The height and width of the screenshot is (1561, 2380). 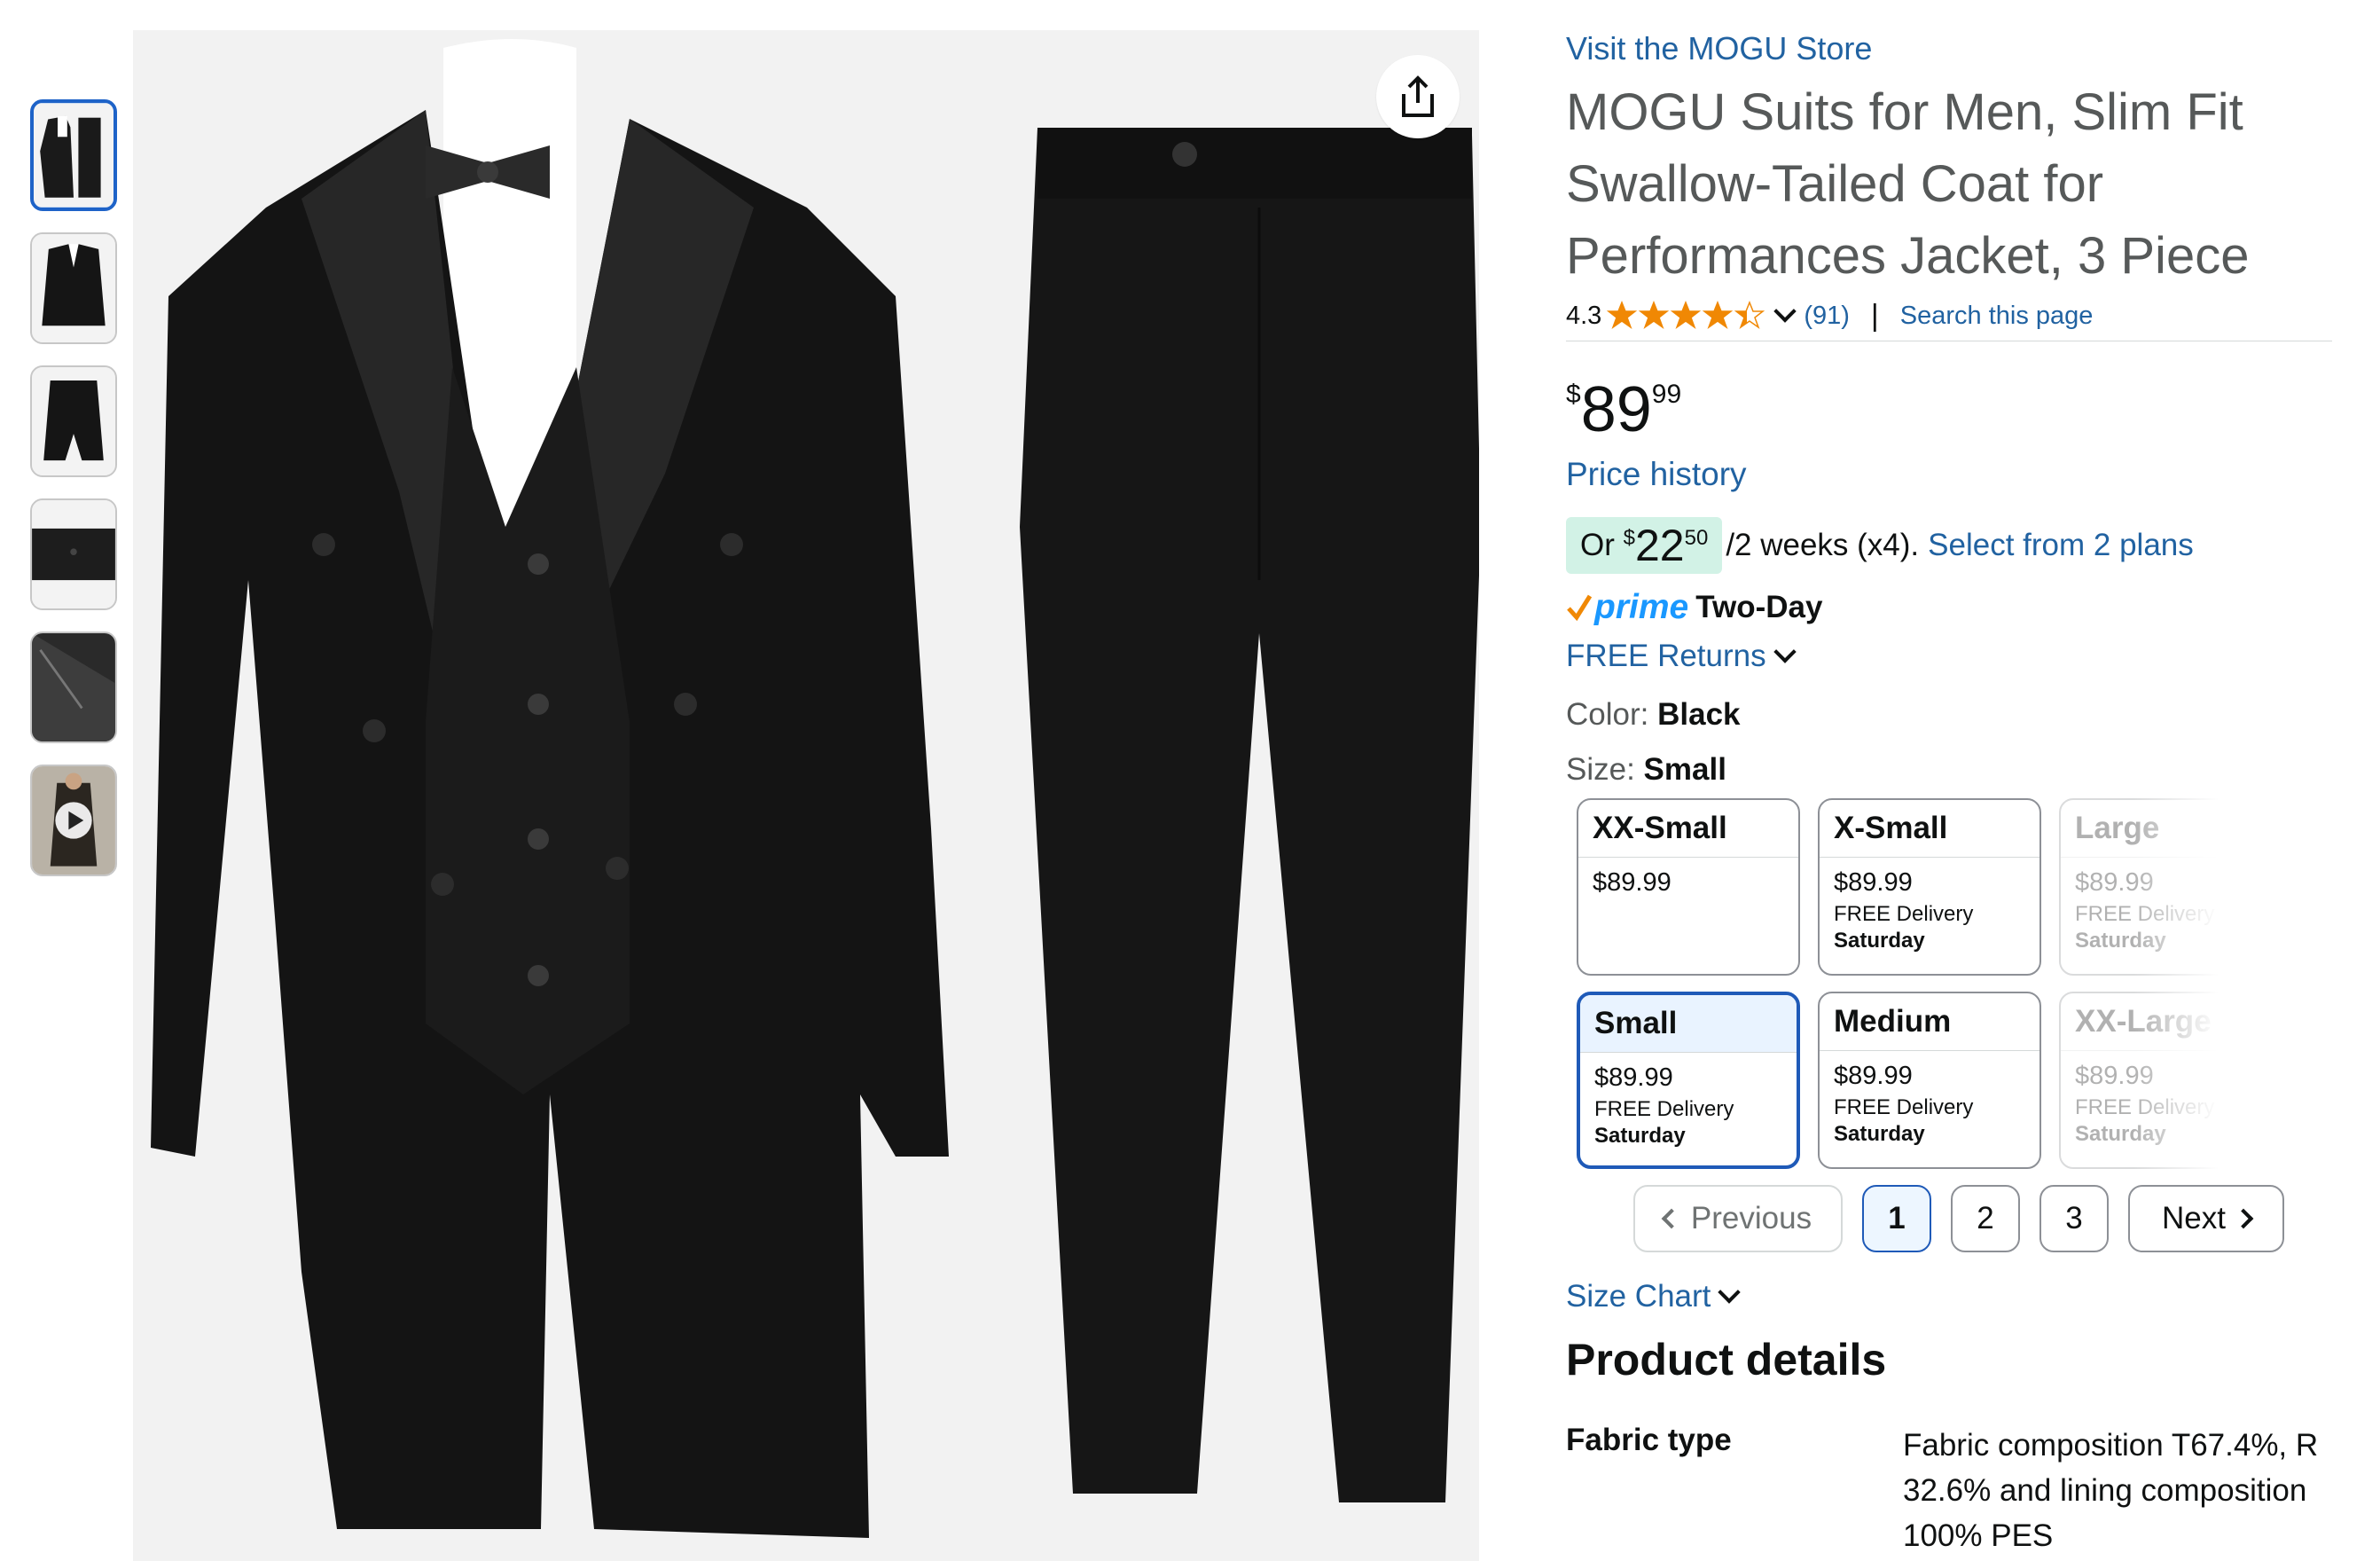 I want to click on price-history-link: Price history, so click(x=1656, y=475).